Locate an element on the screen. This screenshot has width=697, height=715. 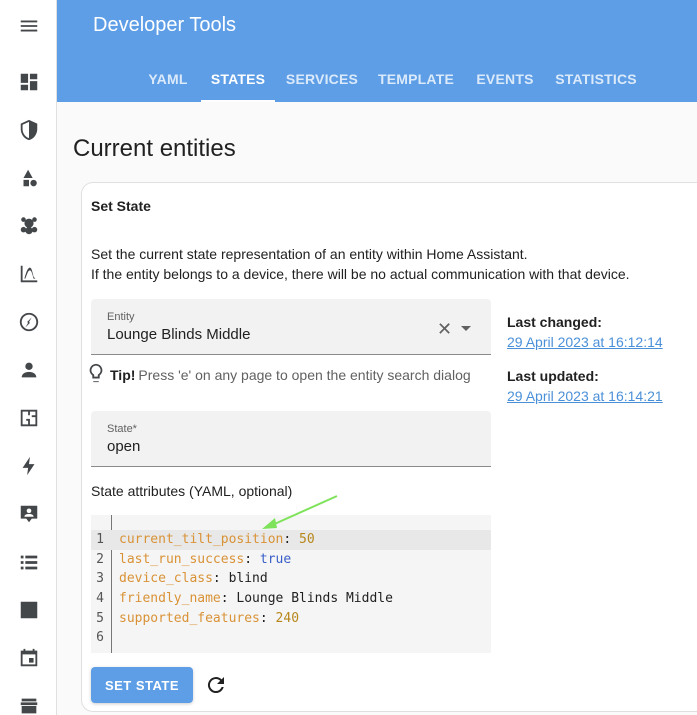
yaml-value: Lounge Blinds Middle is located at coordinates (314, 598).